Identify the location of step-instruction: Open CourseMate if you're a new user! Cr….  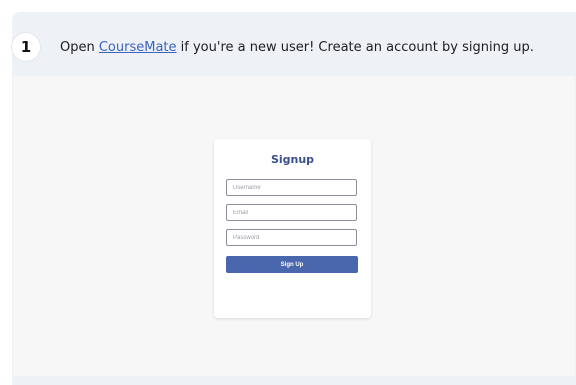
(297, 47).